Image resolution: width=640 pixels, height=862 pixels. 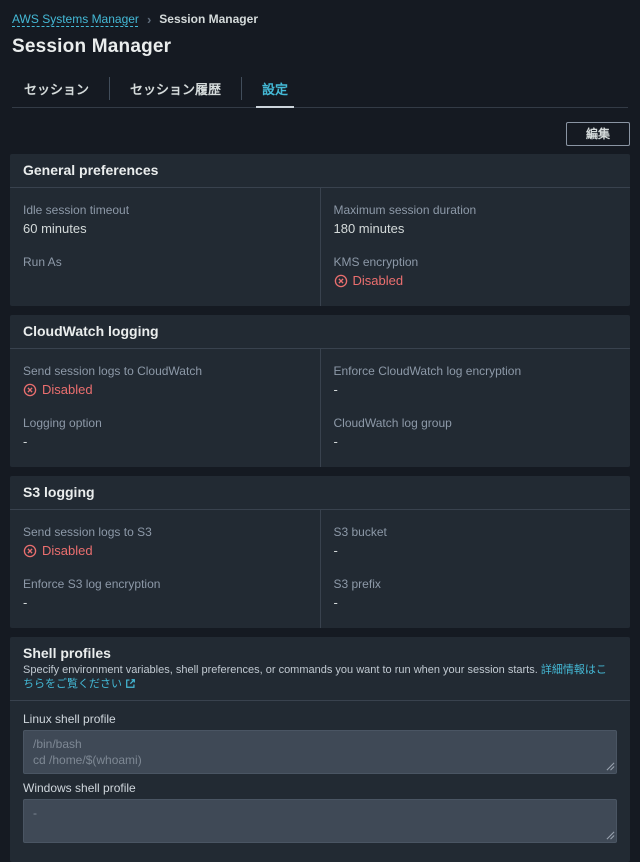 What do you see at coordinates (79, 788) in the screenshot?
I see `windows-shell-profile-label: Windows shell profile` at bounding box center [79, 788].